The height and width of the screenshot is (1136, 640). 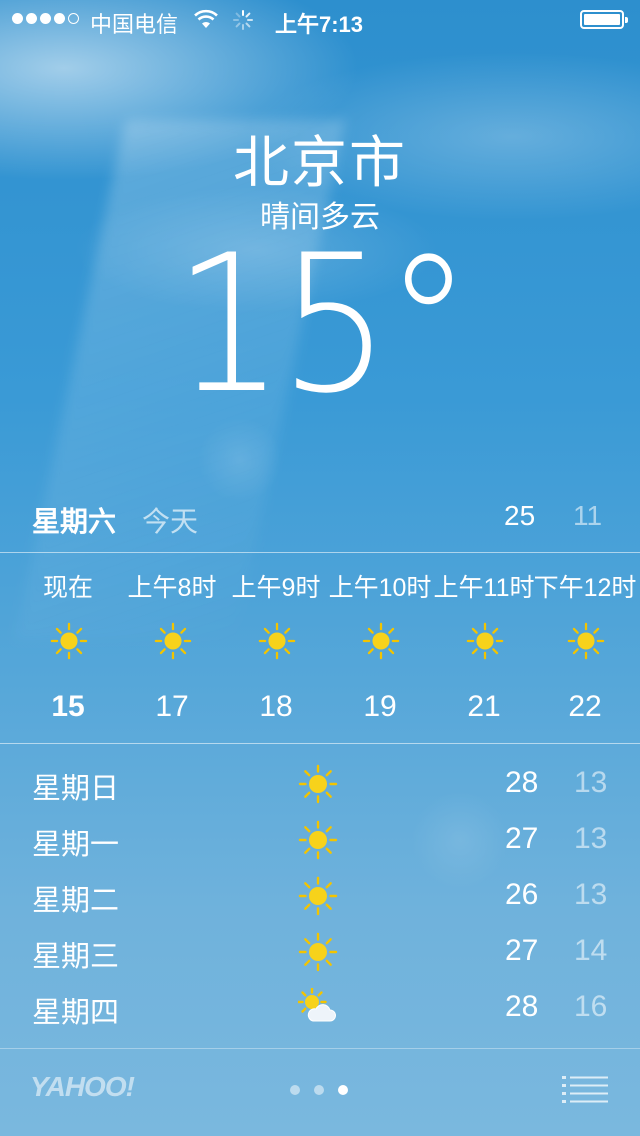 I want to click on day-name: 星期日, so click(x=76, y=789).